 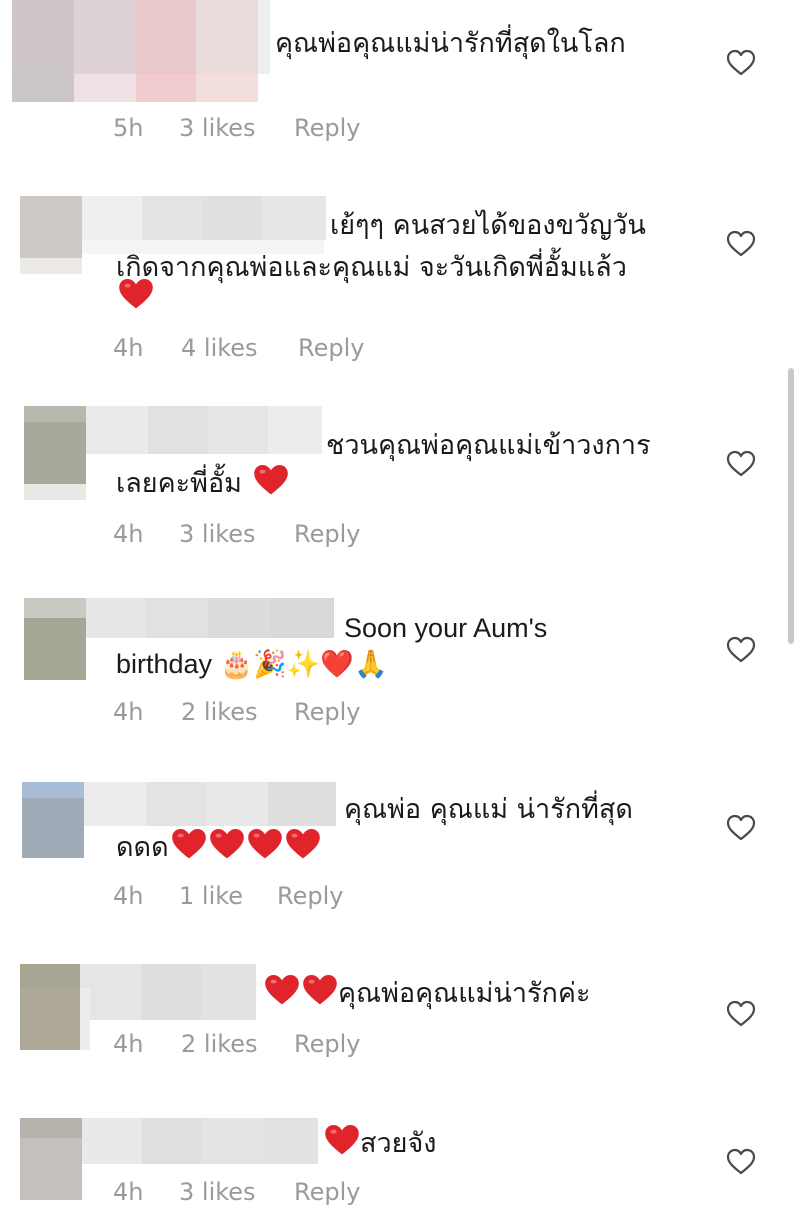 I want to click on comment-text: คุณพ่อ คุณแม่ น่ารักที่สุด, so click(x=488, y=809).